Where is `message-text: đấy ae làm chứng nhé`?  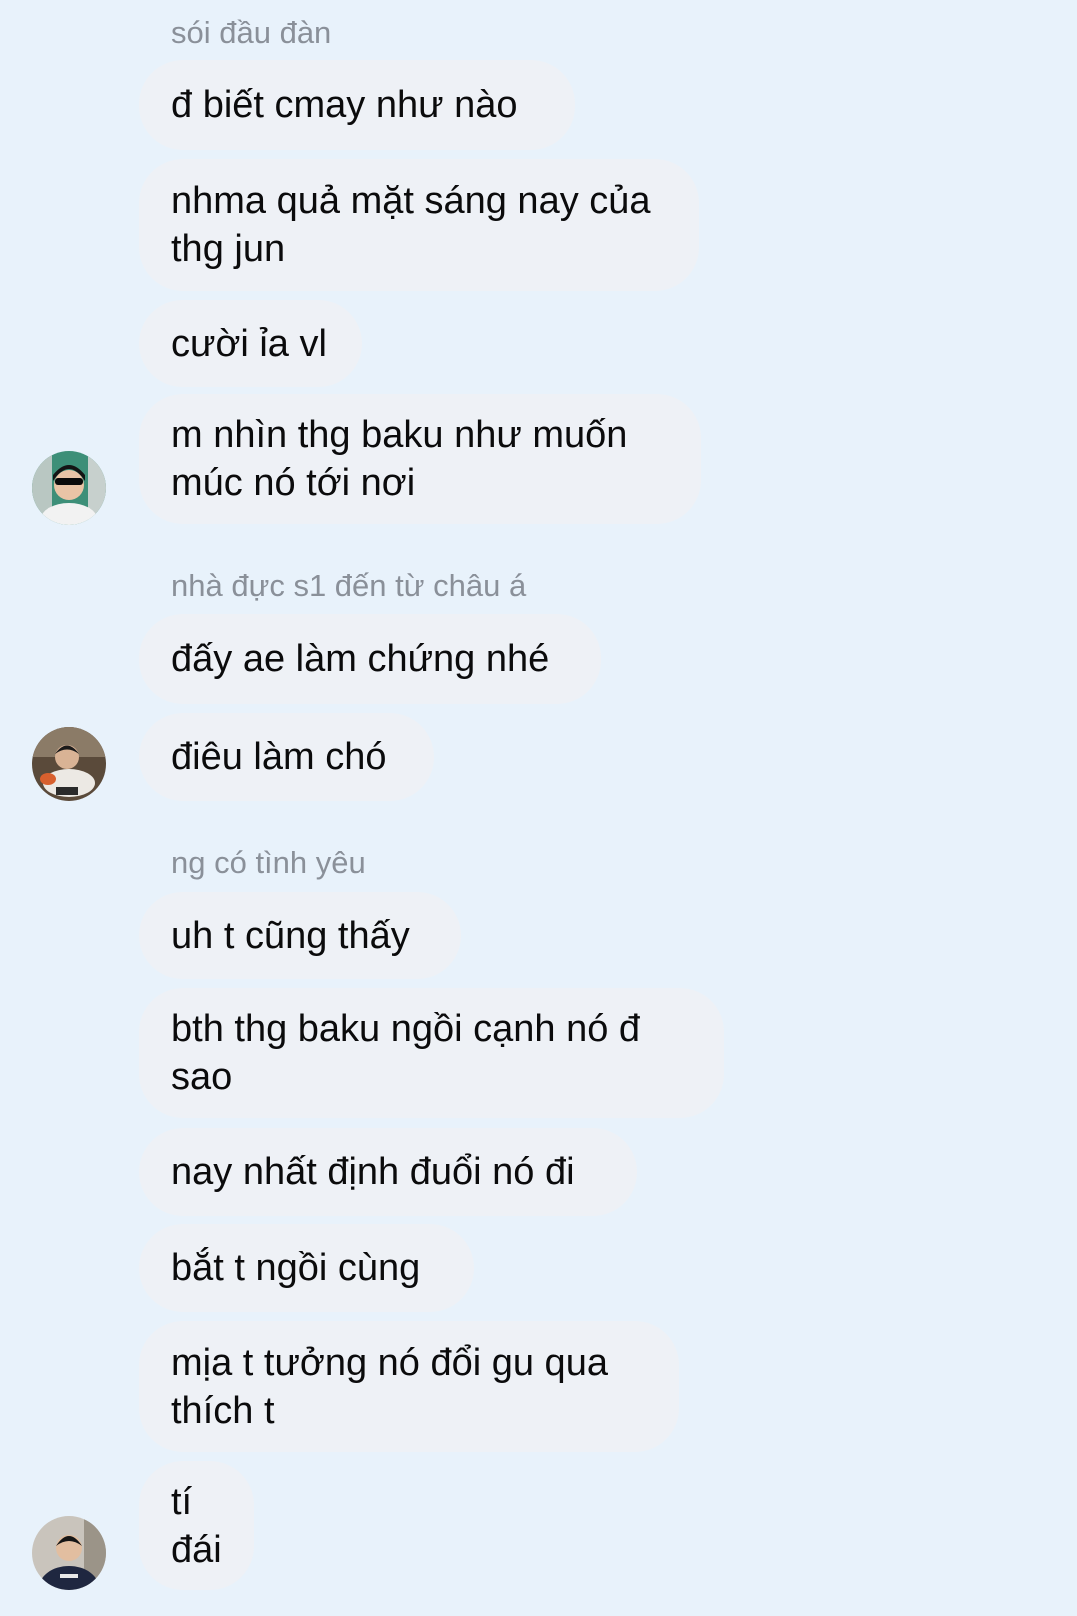
message-text: đấy ae làm chứng nhé is located at coordinates (360, 659).